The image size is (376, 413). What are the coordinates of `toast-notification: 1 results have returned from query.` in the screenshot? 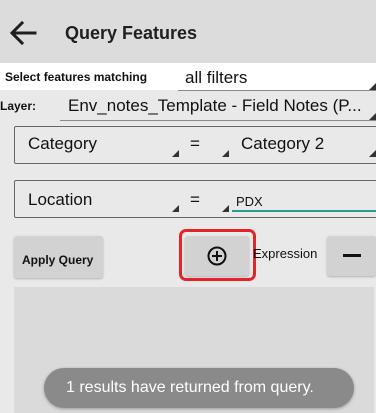 It's located at (199, 388).